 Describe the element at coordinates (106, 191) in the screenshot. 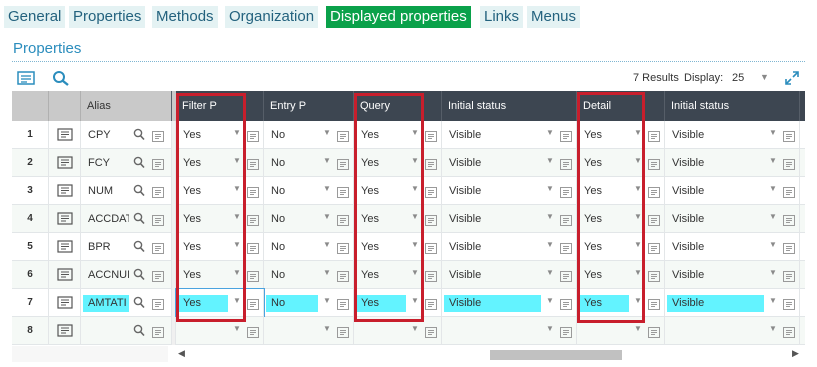

I see `alias-value: NUM` at that location.